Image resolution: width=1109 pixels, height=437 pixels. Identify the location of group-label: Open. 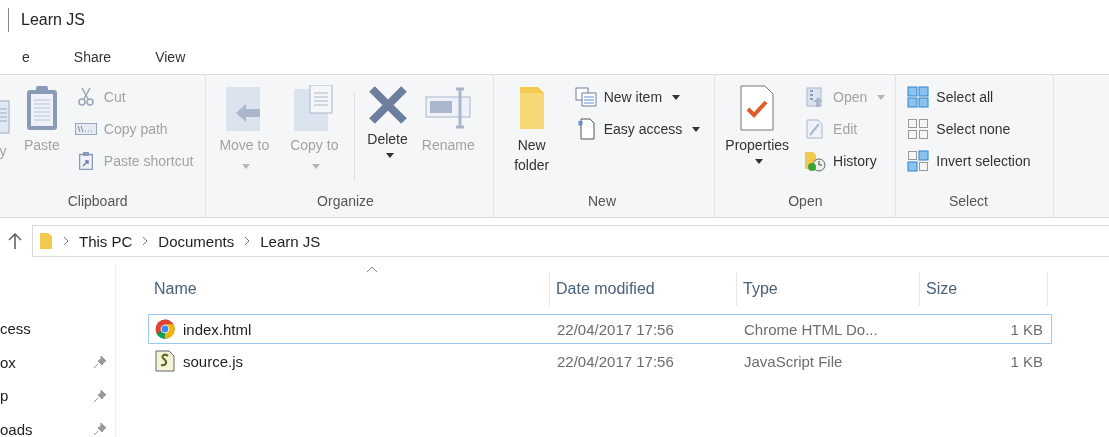
(805, 201).